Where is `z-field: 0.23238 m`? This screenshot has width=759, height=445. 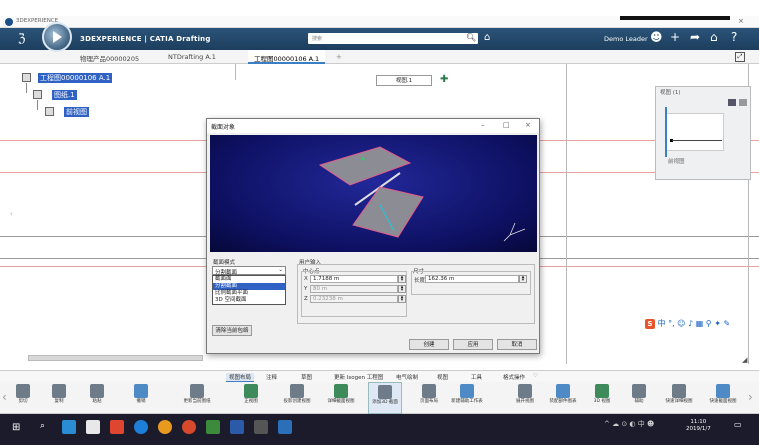 z-field: 0.23238 m is located at coordinates (354, 299).